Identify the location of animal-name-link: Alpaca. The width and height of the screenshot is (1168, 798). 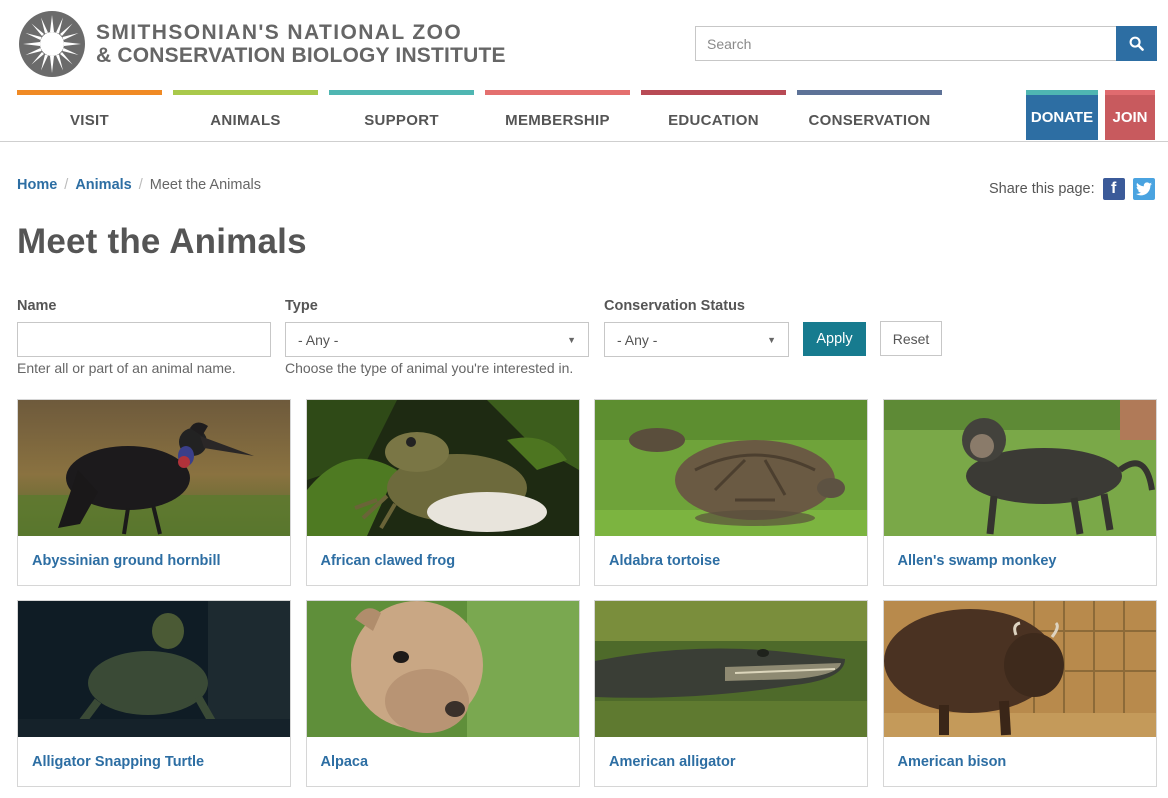
(443, 761).